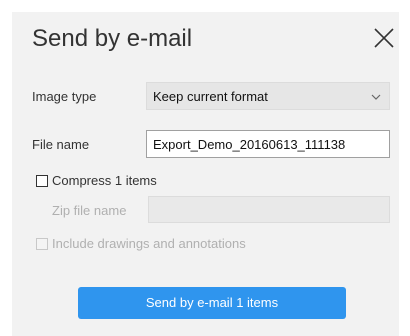 This screenshot has height=336, width=410. Describe the element at coordinates (212, 303) in the screenshot. I see `send-by-email-button: Send by e-mail 1 items` at that location.